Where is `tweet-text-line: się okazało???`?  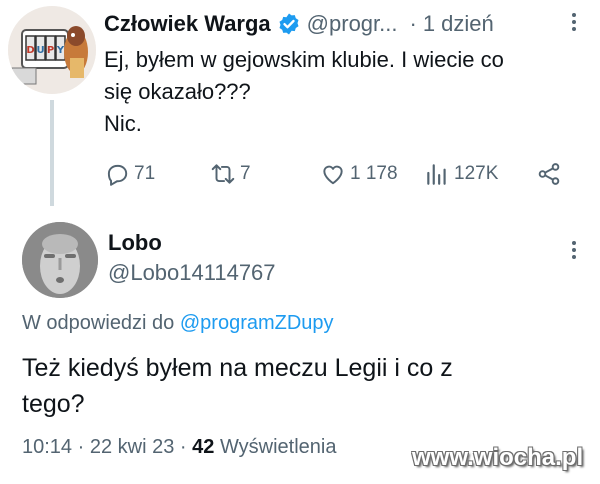 tweet-text-line: się okazało??? is located at coordinates (177, 91).